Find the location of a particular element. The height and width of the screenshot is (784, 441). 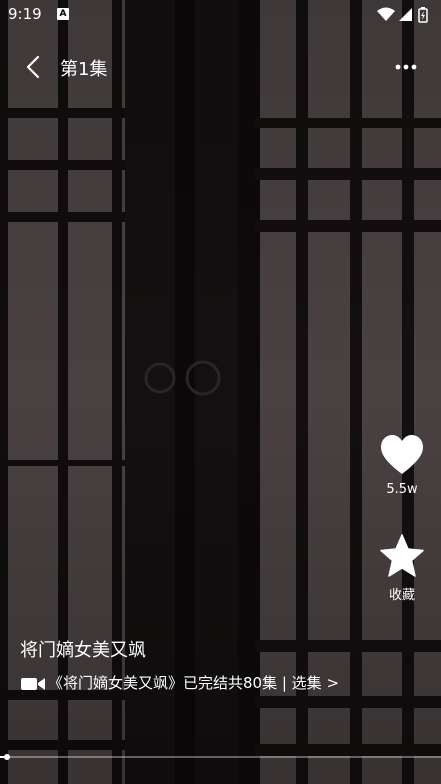

more-options-button is located at coordinates (406, 67).